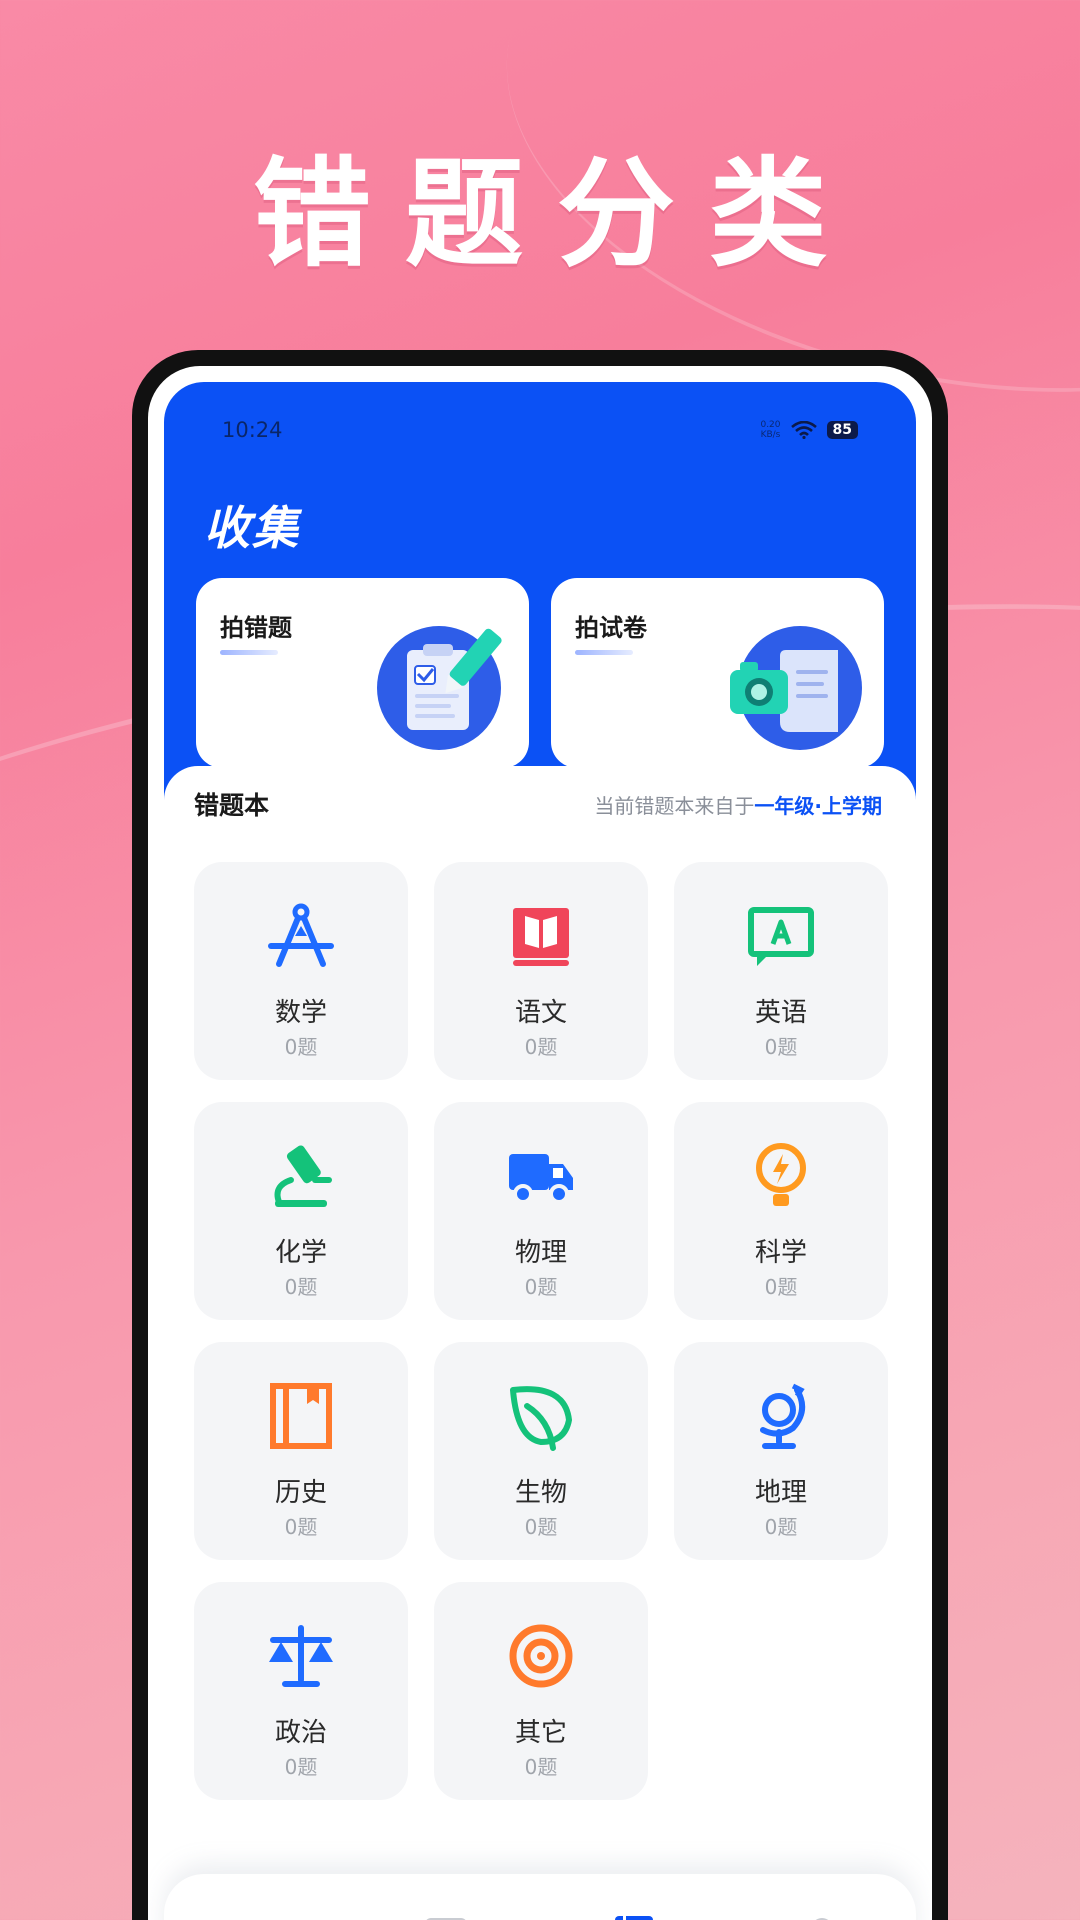 This screenshot has height=1920, width=1080. I want to click on wifi-icon, so click(803, 430).